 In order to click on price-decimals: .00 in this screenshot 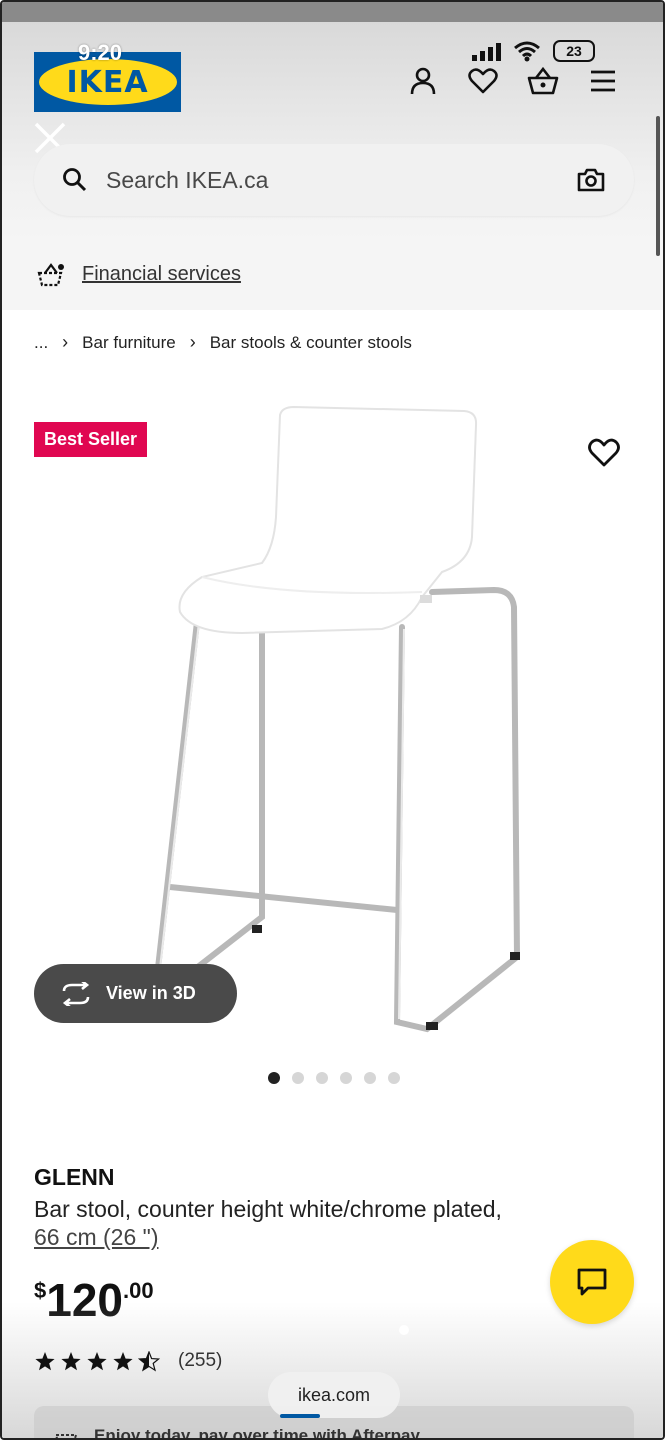, I will do `click(138, 1290)`.